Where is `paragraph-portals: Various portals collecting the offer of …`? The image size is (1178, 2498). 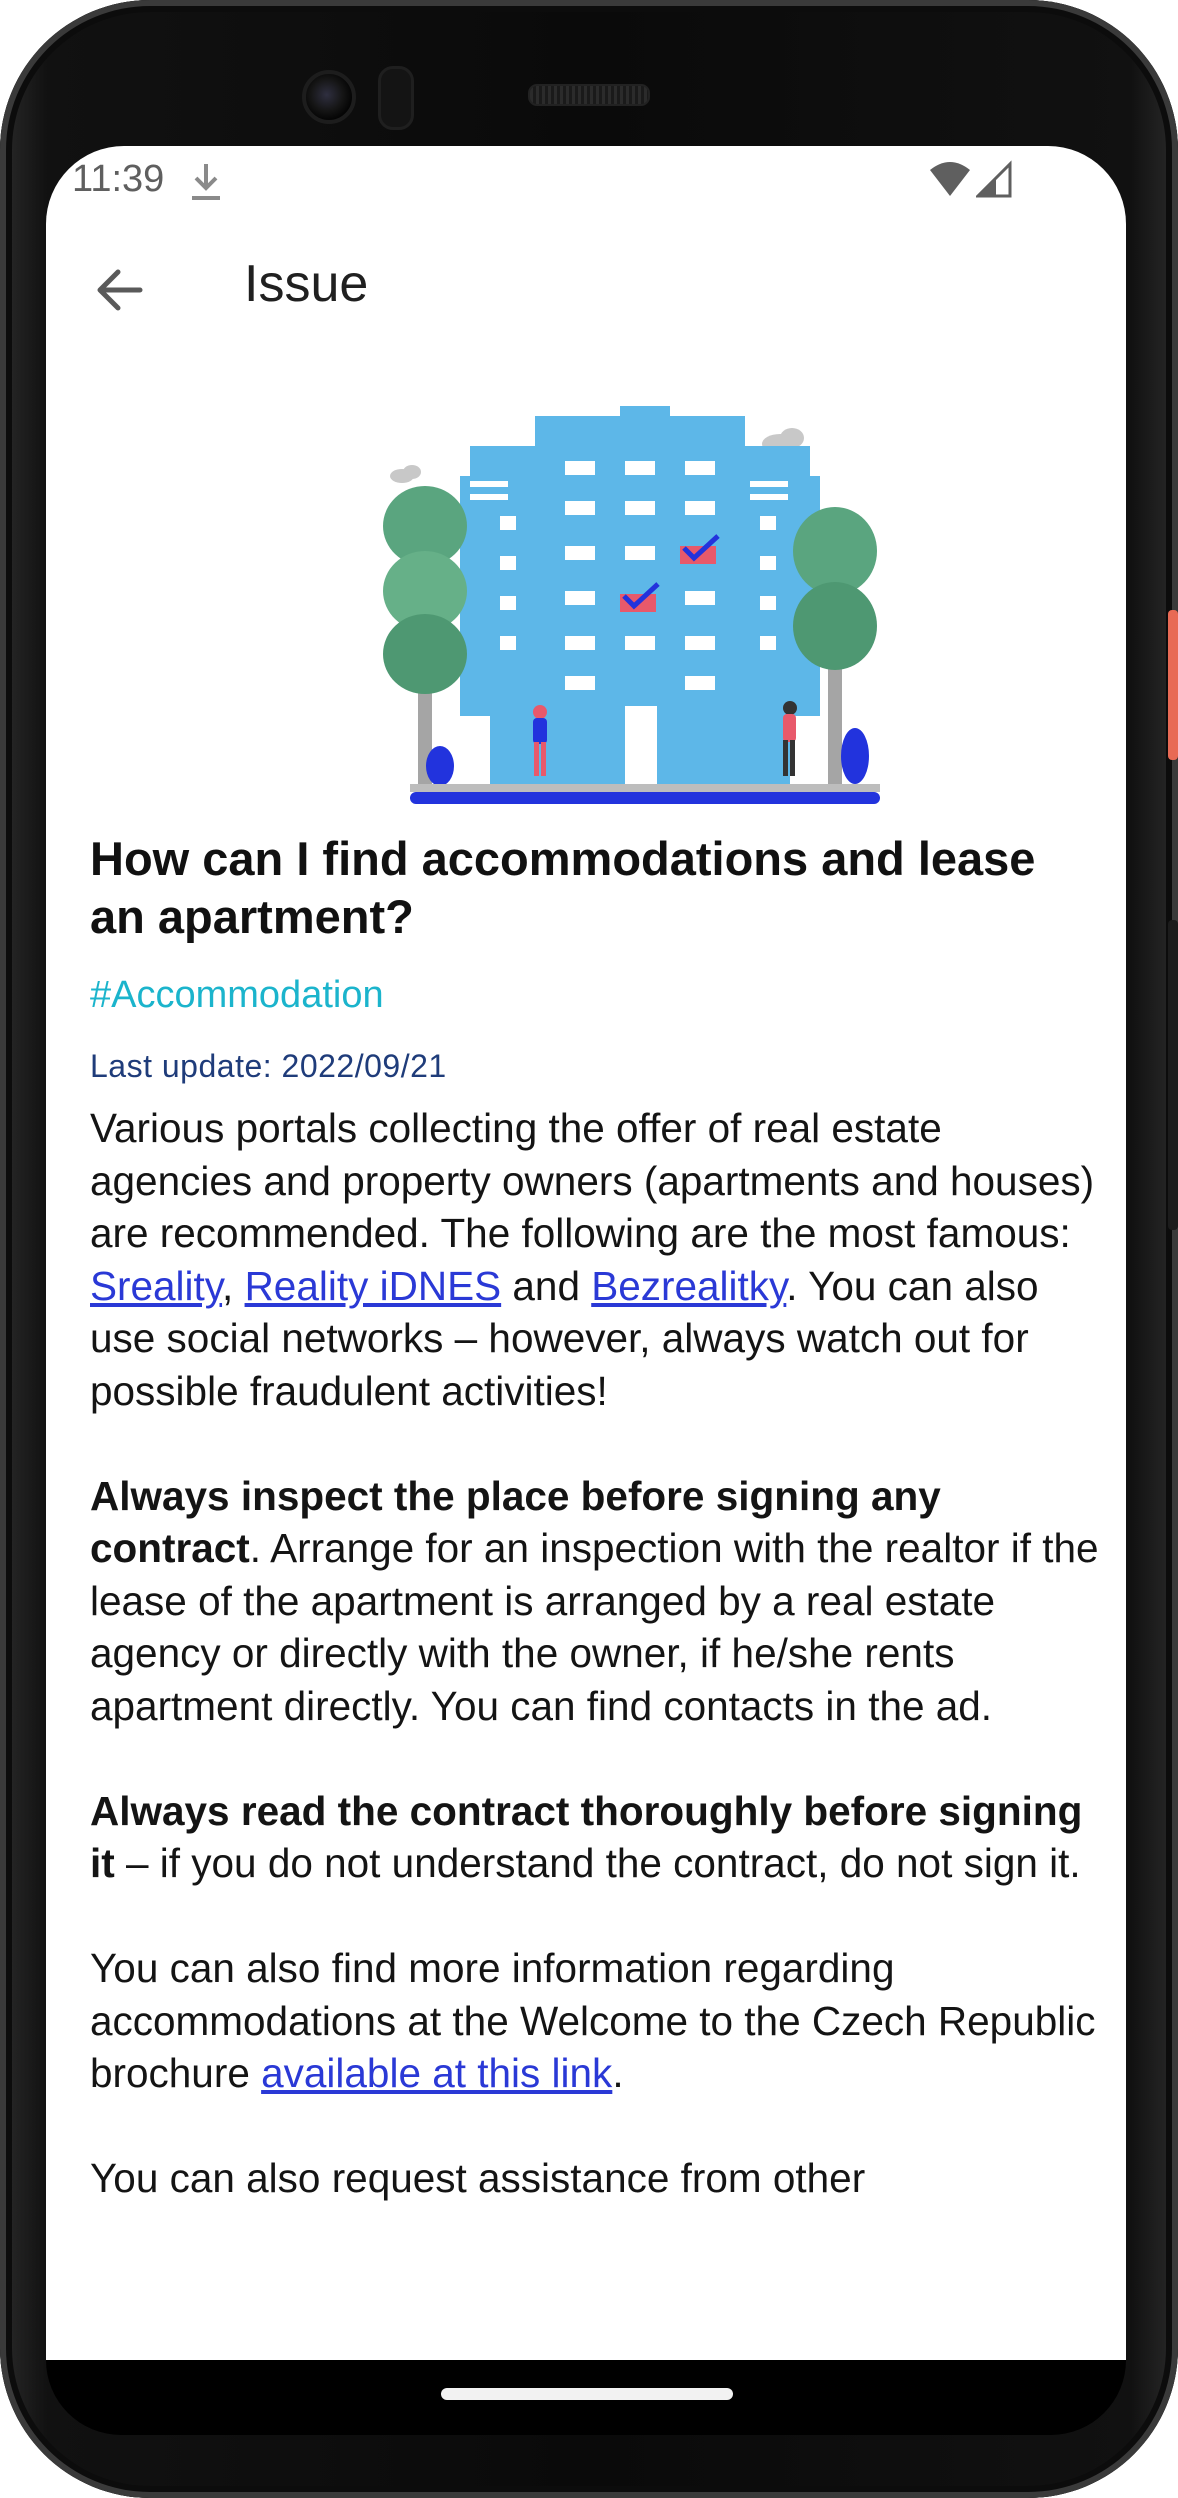
paragraph-portals: Various portals collecting the offer of … is located at coordinates (595, 1259).